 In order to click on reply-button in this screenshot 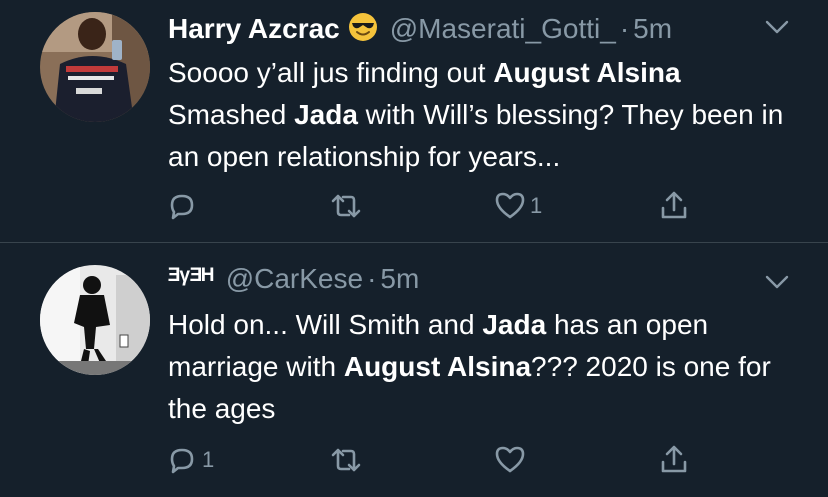, I will do `click(183, 206)`.